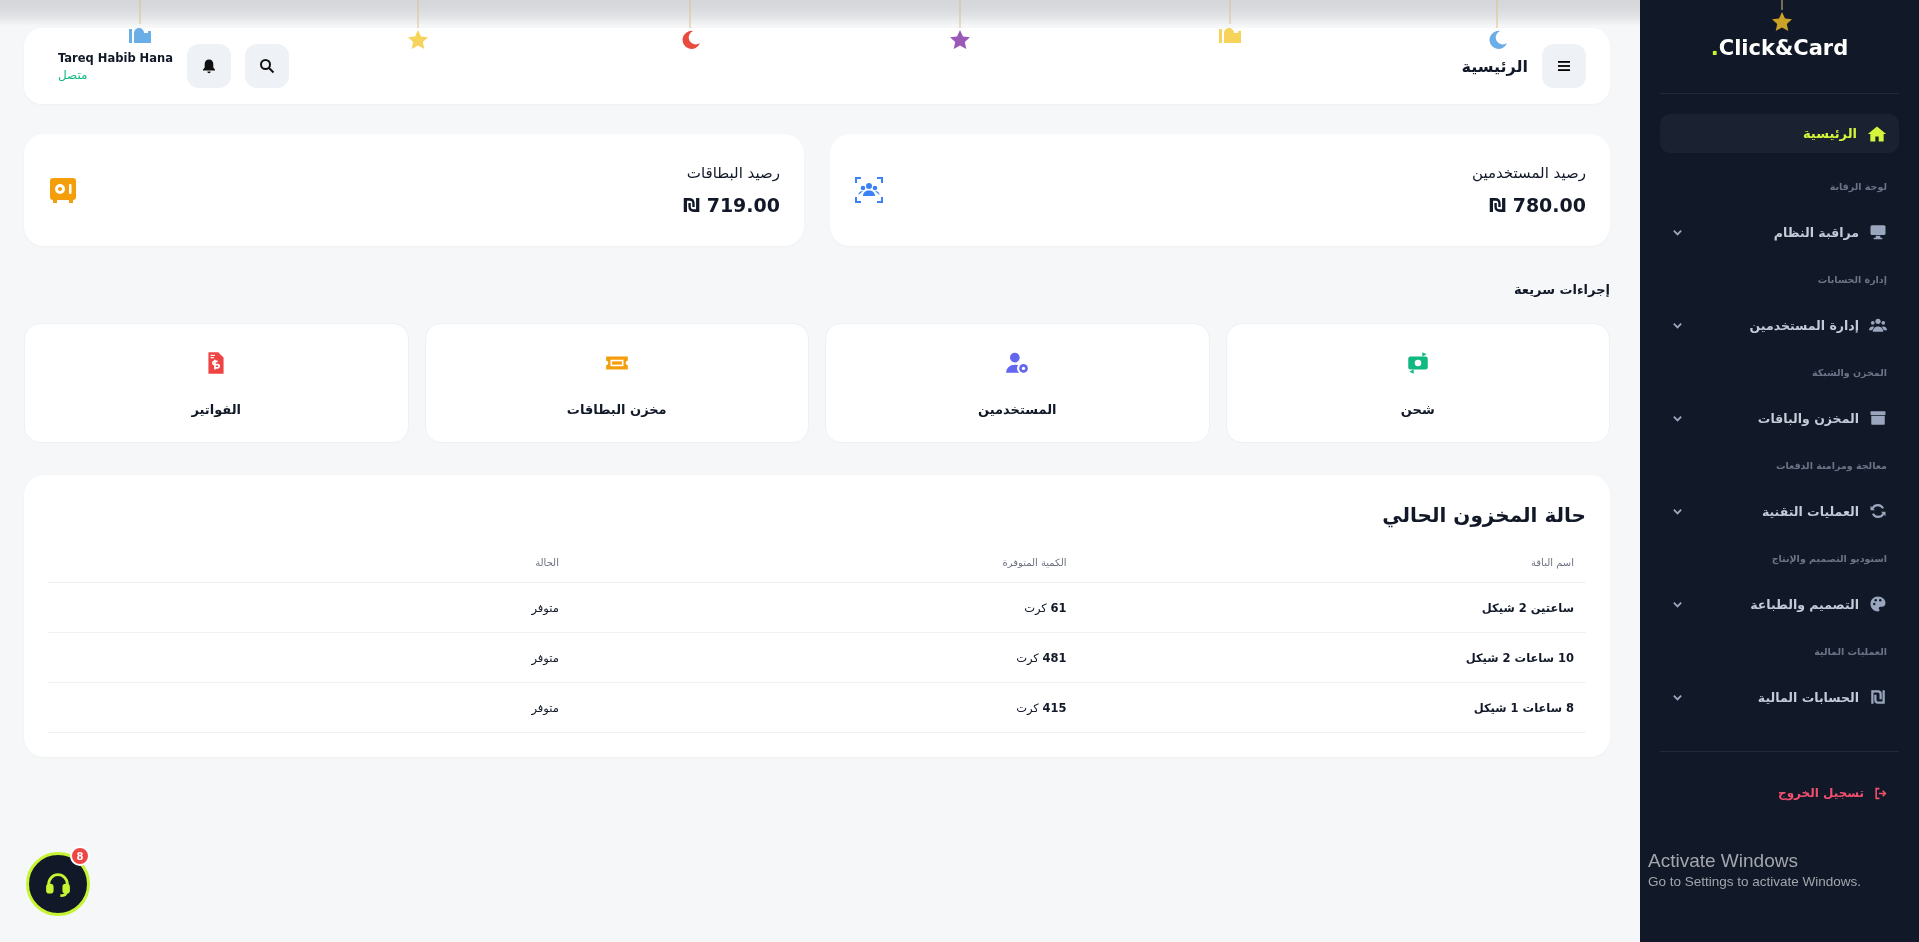 This screenshot has width=1919, height=942. I want to click on balance-label: رصيد المستخدمين, so click(1529, 173).